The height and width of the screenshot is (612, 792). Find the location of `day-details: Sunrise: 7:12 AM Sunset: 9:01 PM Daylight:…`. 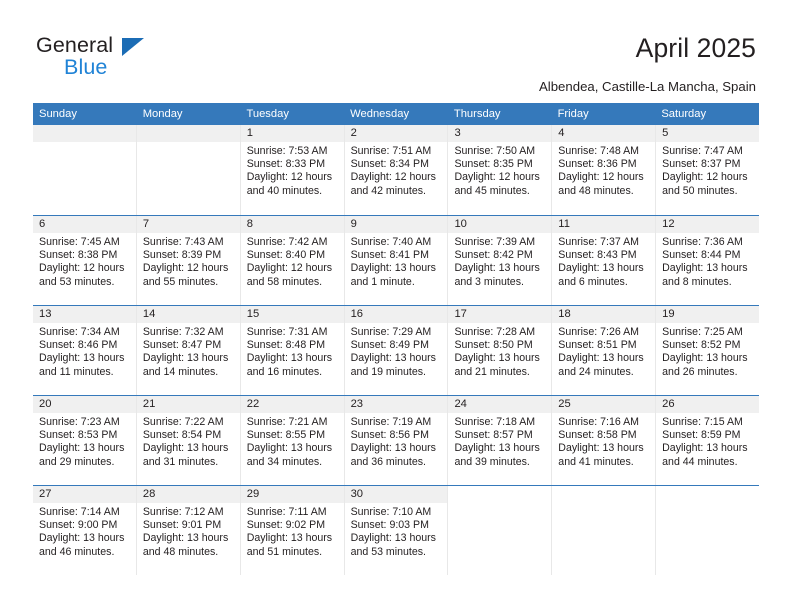

day-details: Sunrise: 7:12 AM Sunset: 9:01 PM Daylight:… is located at coordinates (188, 531).